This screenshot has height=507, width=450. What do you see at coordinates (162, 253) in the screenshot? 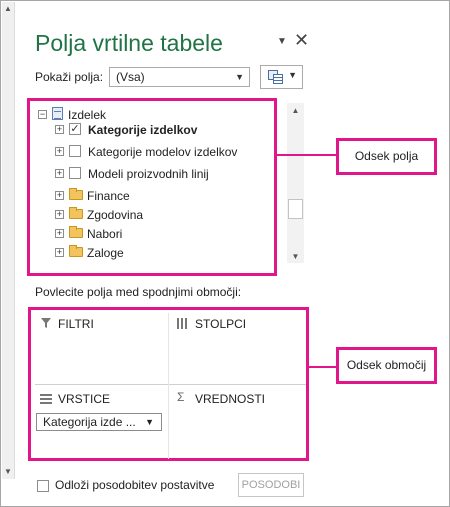
I see `folder-item: + Zaloge` at bounding box center [162, 253].